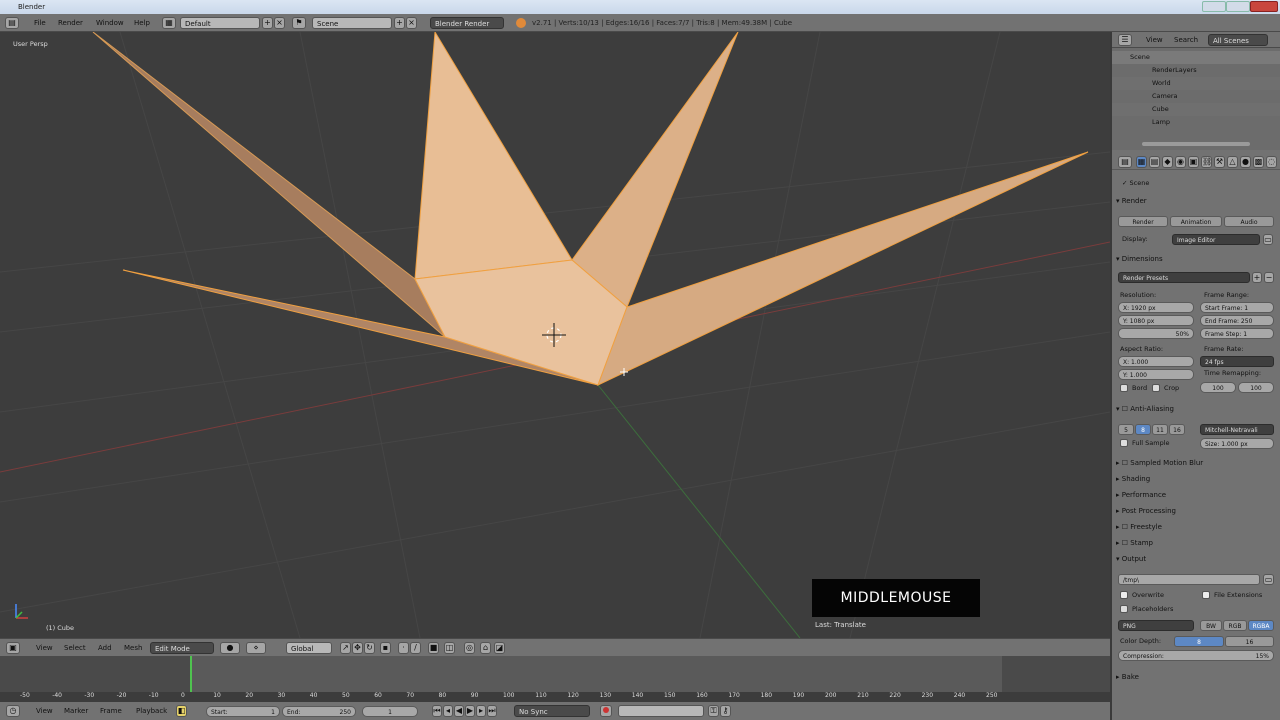  Describe the element at coordinates (1124, 443) in the screenshot. I see `full-sample-checkbox` at that location.